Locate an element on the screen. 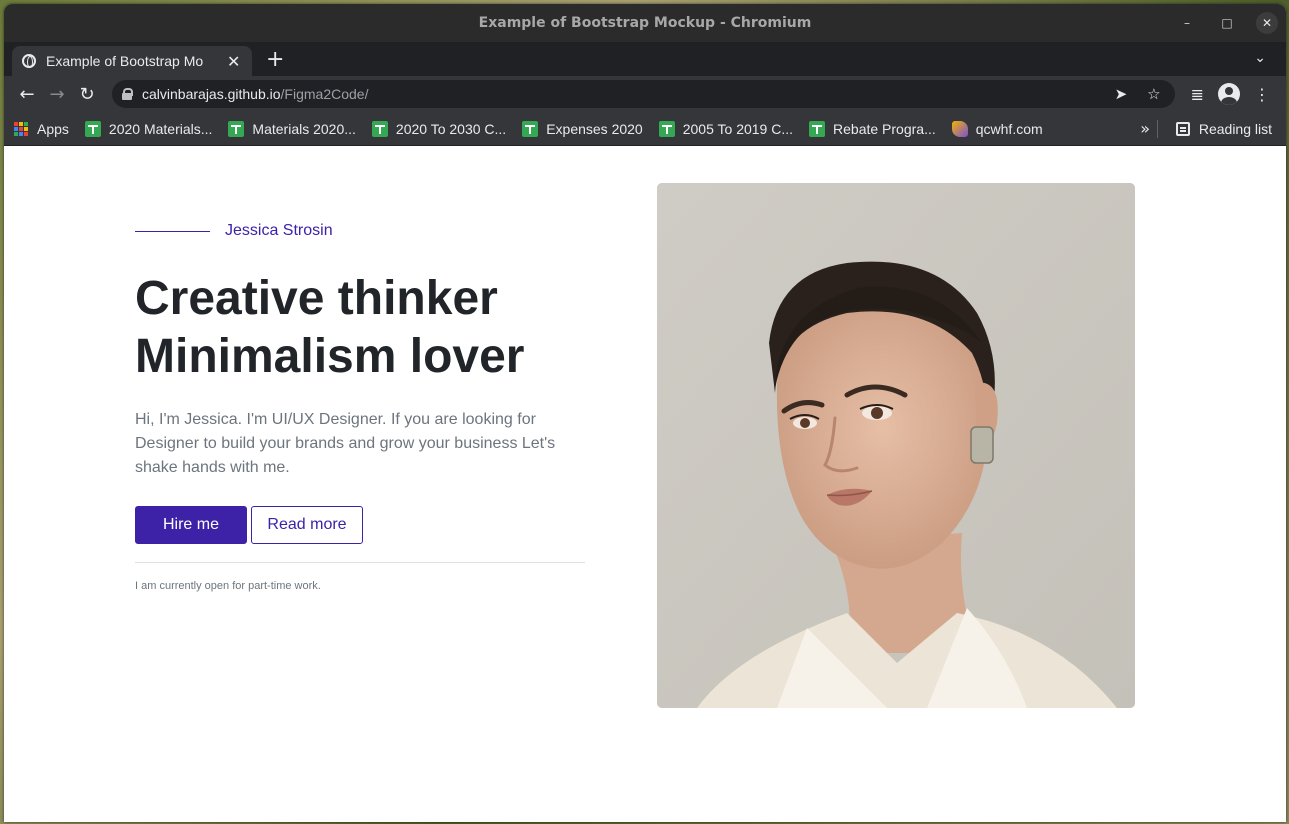  reload-icon: ↻ is located at coordinates (87, 94).